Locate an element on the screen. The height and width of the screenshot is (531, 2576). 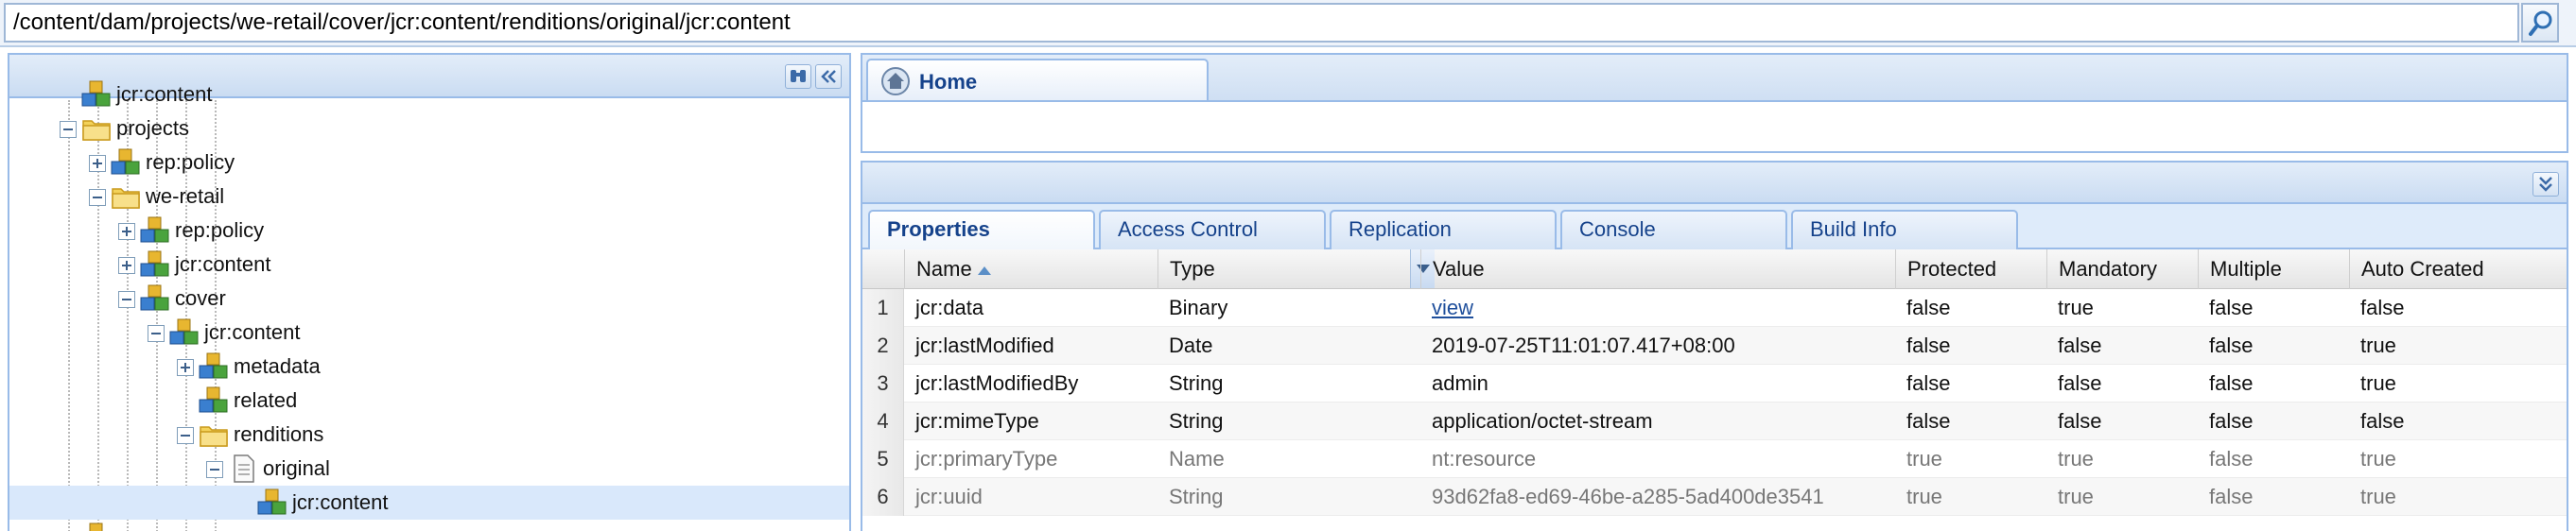
tab-home: Home is located at coordinates (1037, 80).